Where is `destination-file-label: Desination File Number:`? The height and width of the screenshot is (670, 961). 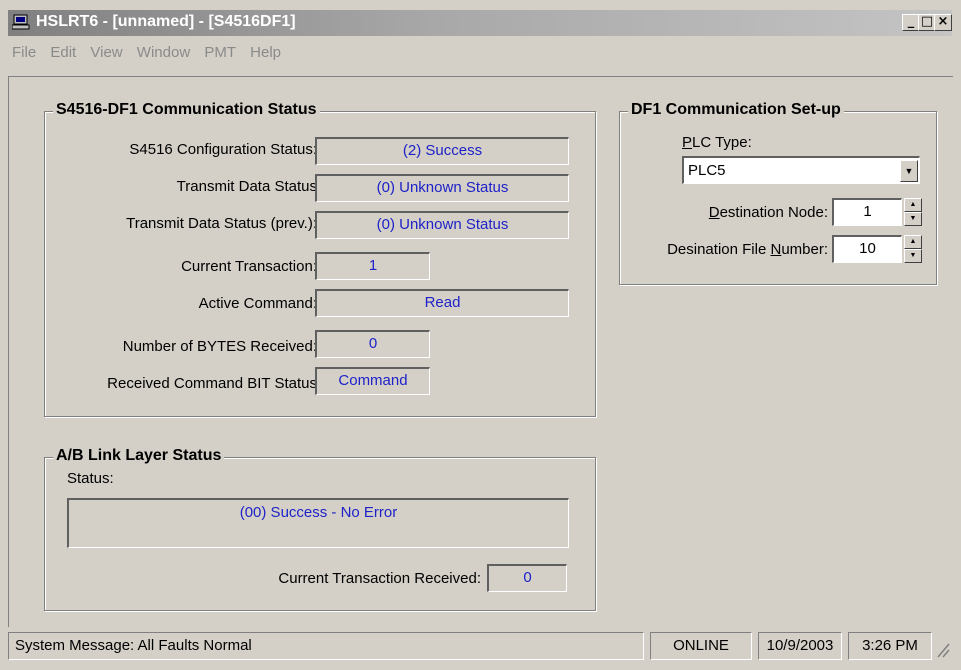
destination-file-label: Desination File Number: is located at coordinates (747, 249).